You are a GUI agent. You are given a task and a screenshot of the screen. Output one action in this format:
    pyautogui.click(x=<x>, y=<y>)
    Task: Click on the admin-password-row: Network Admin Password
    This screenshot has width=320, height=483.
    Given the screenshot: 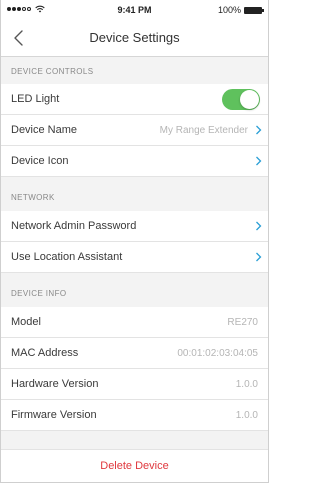 What is the action you would take?
    pyautogui.click(x=134, y=226)
    